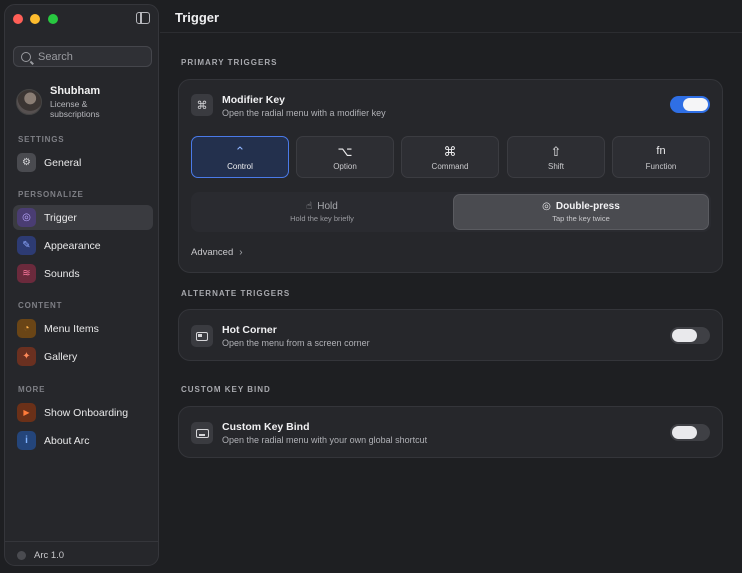 This screenshot has height=573, width=742. Describe the element at coordinates (26, 162) in the screenshot. I see `gear-icon: ⚙` at that location.